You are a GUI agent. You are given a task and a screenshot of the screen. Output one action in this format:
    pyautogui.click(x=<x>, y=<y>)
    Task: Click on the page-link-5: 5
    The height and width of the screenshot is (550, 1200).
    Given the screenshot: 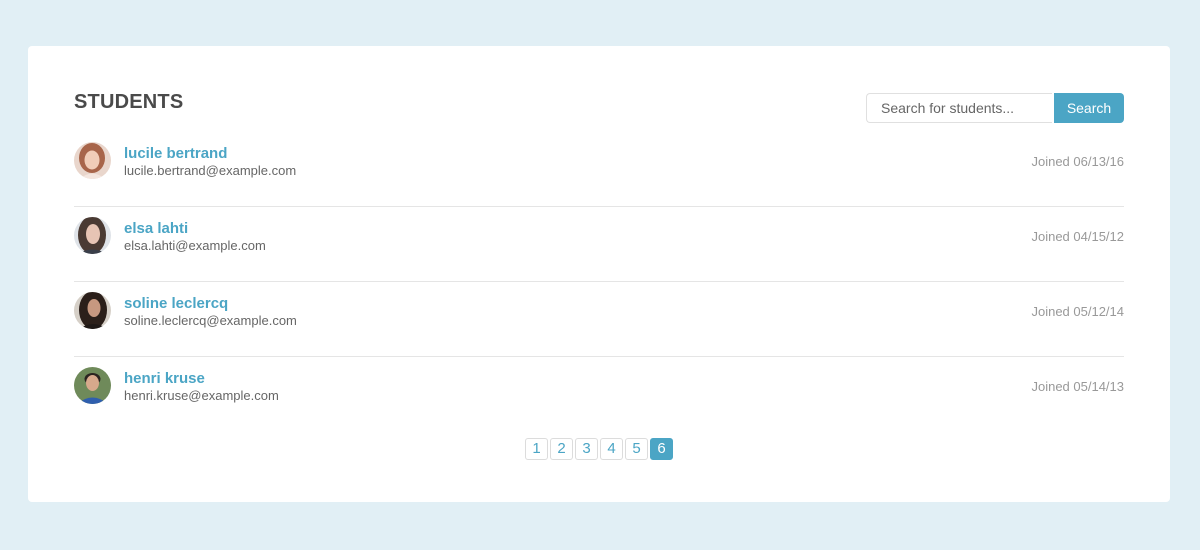 What is the action you would take?
    pyautogui.click(x=636, y=449)
    